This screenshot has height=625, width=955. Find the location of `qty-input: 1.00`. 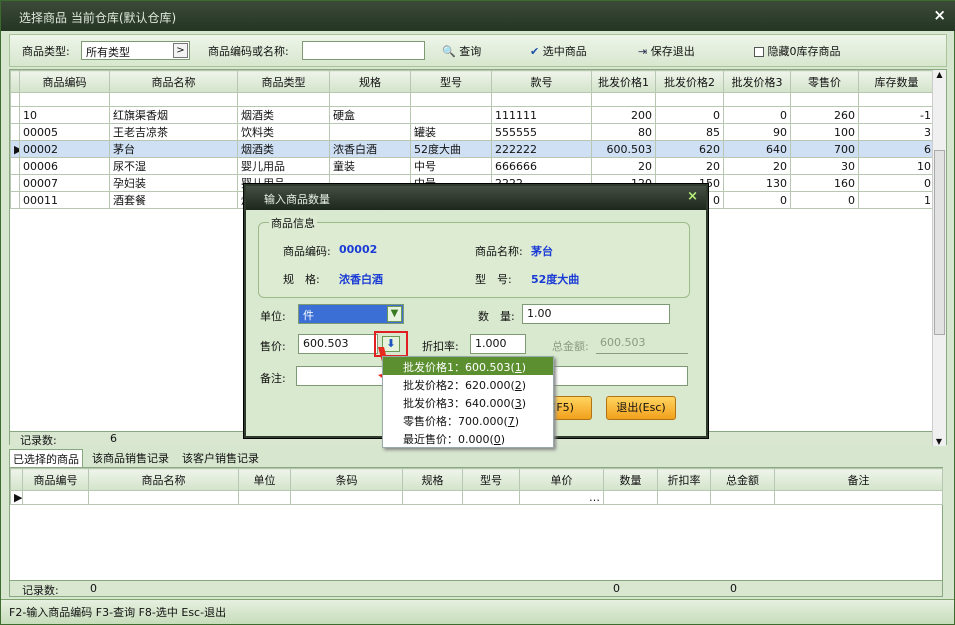

qty-input: 1.00 is located at coordinates (596, 314).